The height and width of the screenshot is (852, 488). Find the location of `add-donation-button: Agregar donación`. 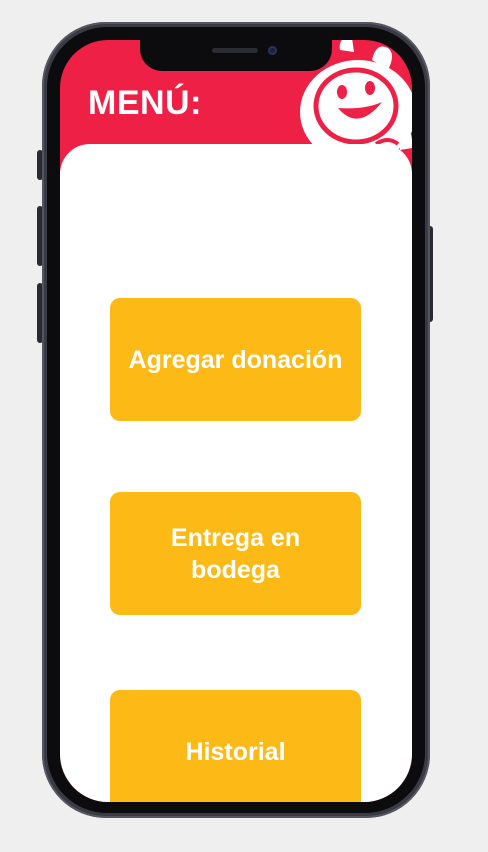

add-donation-button: Agregar donación is located at coordinates (235, 359).